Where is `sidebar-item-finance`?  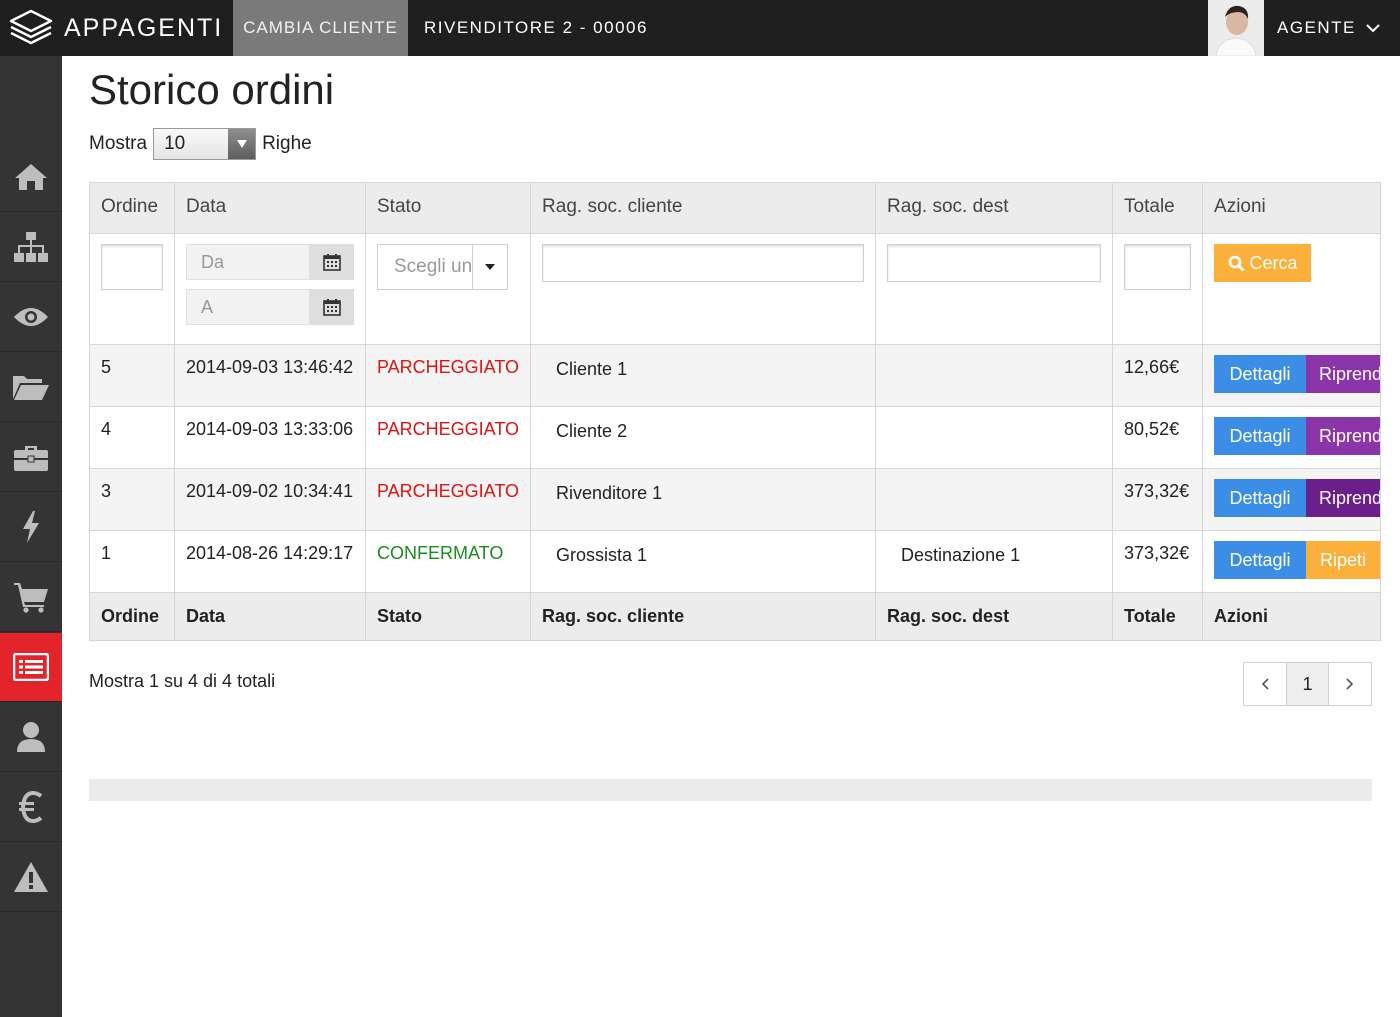
sidebar-item-finance is located at coordinates (31, 807).